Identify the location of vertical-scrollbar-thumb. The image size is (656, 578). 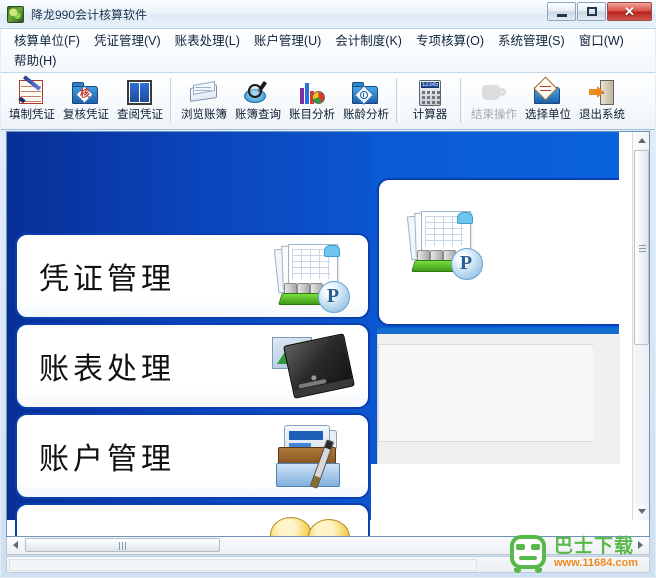
(641, 247).